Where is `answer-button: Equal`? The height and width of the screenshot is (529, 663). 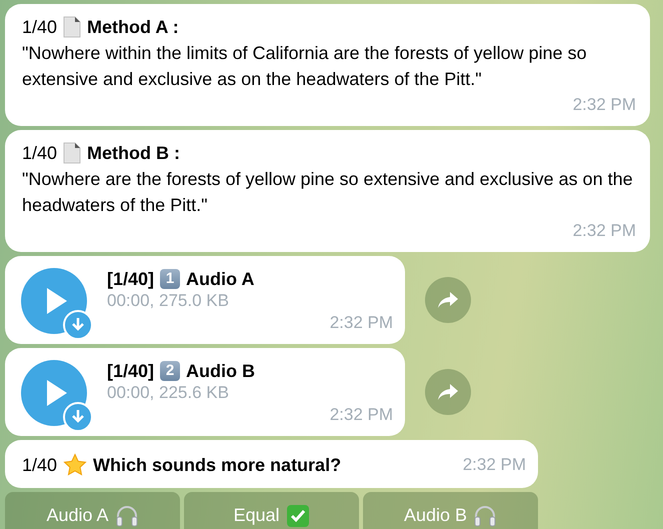 answer-button: Equal is located at coordinates (271, 510).